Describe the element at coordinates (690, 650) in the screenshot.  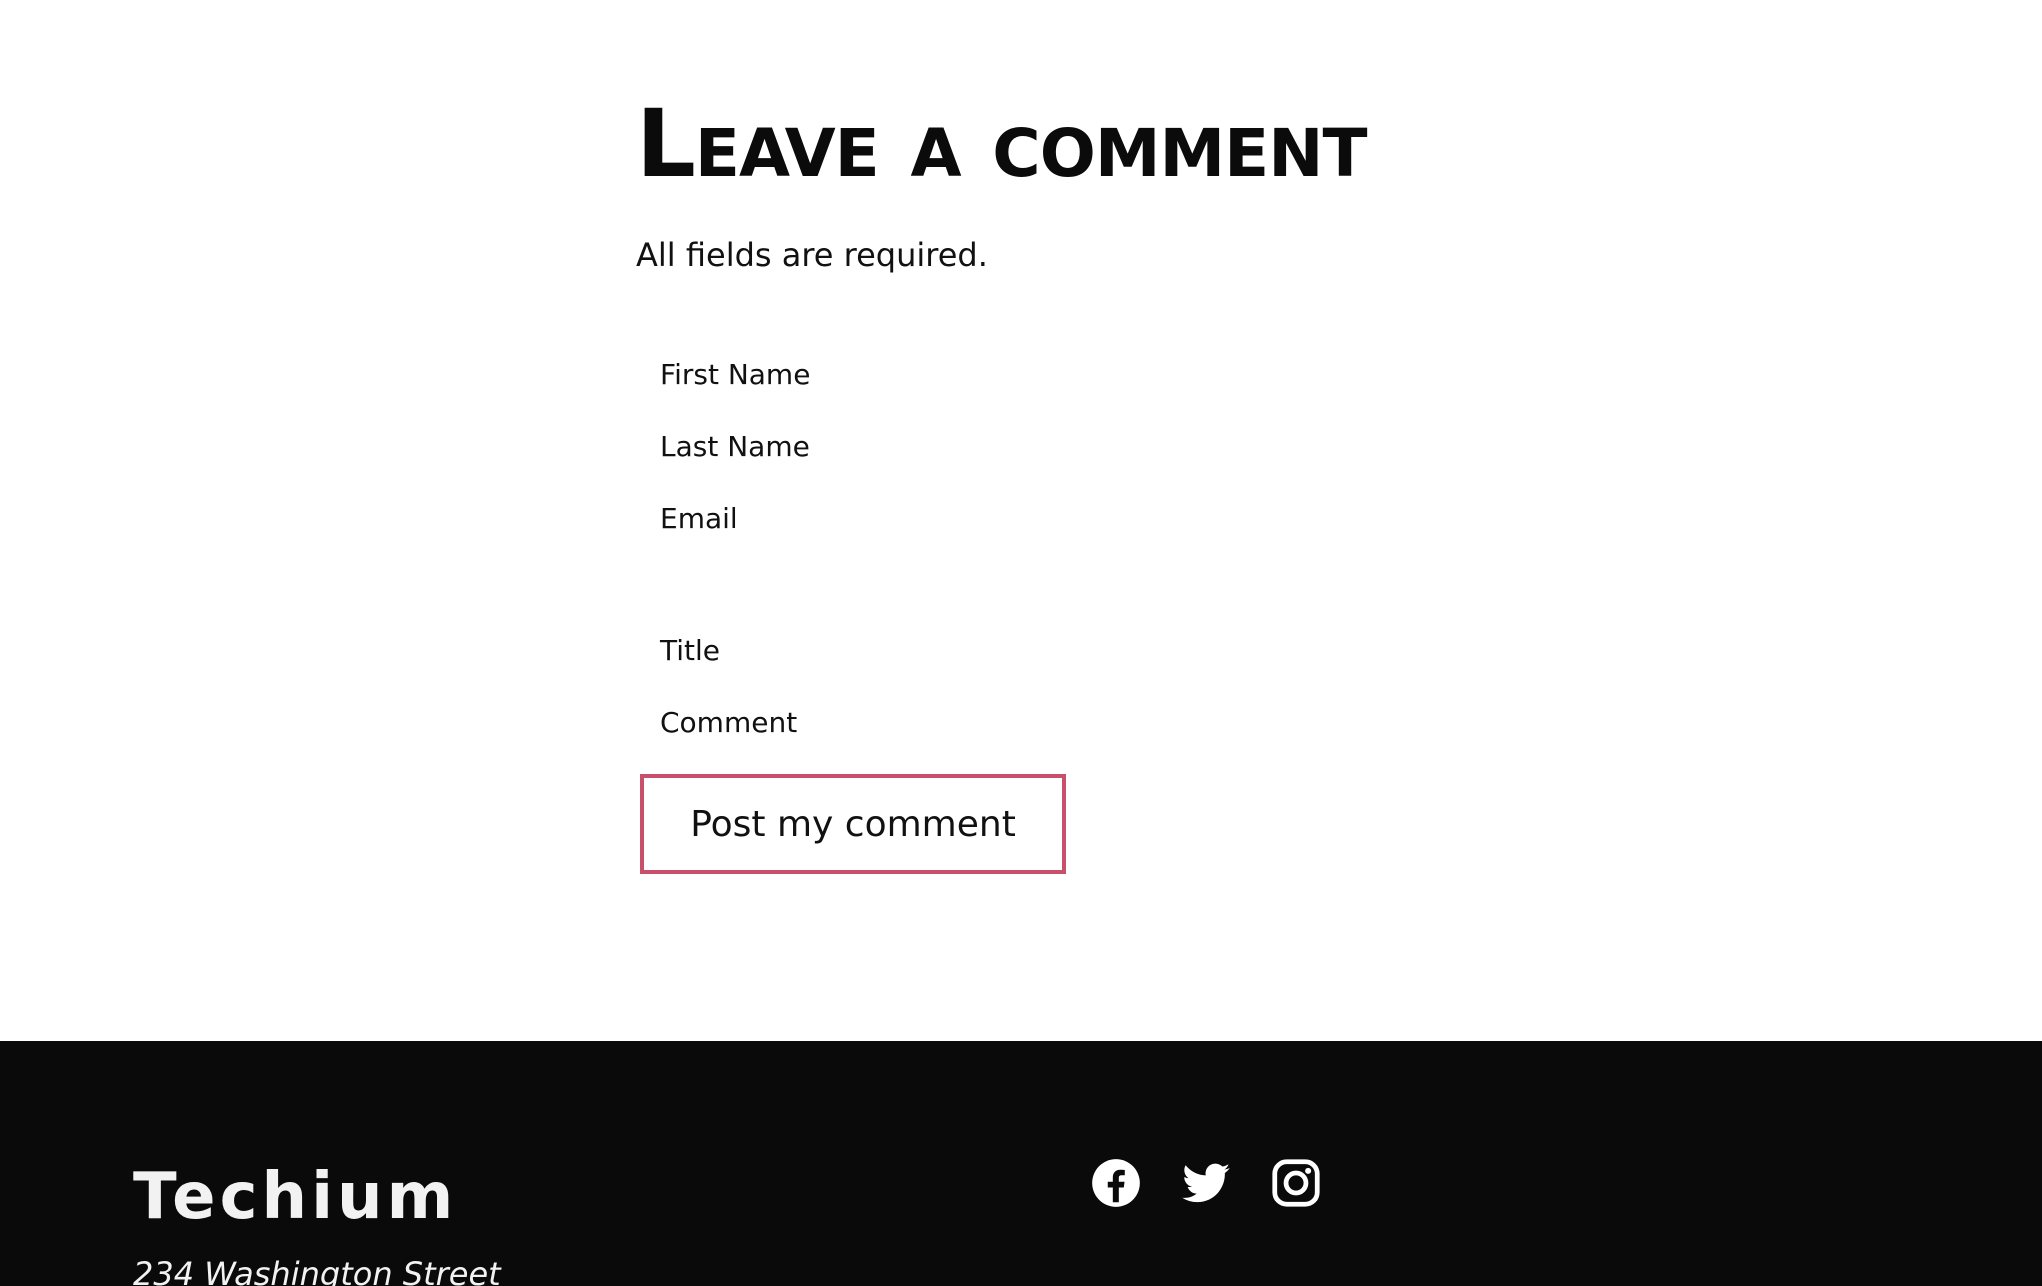
I see `title-field: Title` at that location.